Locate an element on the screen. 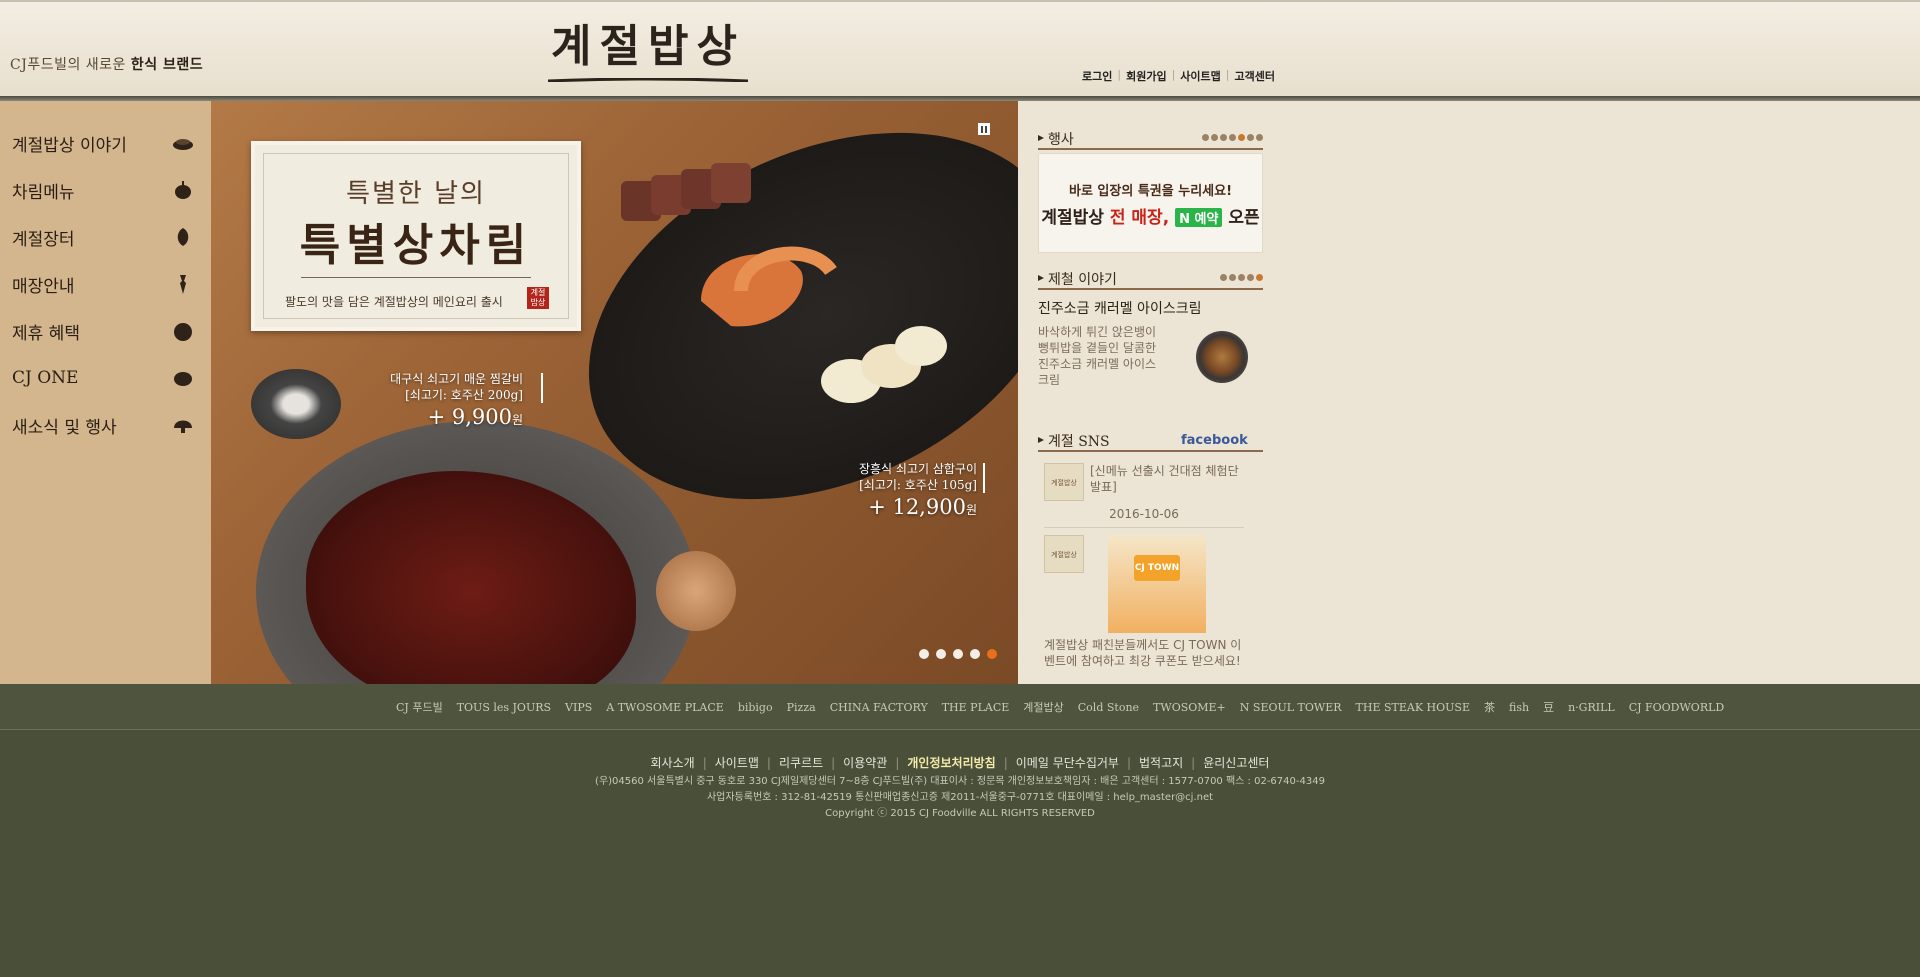 The image size is (1920, 977). nav-item-stores: 매장안내 is located at coordinates (105, 284).